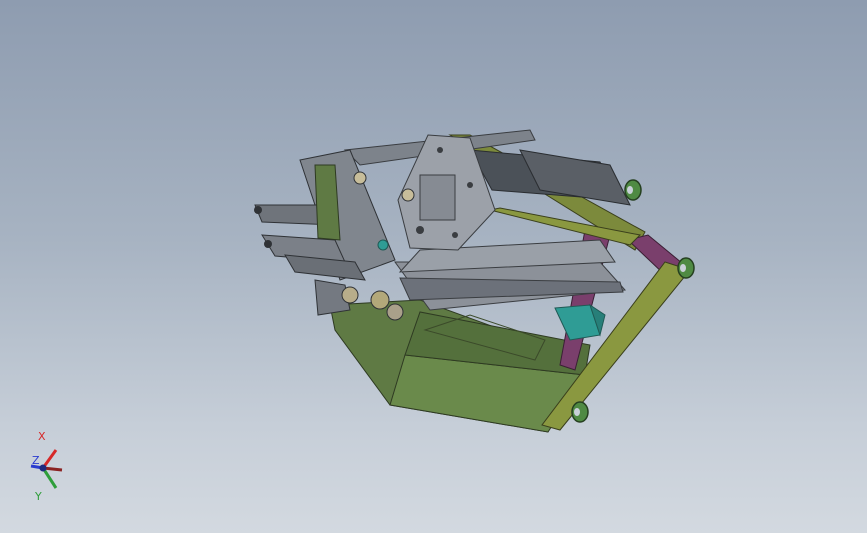 This screenshot has height=533, width=867. What do you see at coordinates (42, 436) in the screenshot?
I see `x-axis-label: X` at bounding box center [42, 436].